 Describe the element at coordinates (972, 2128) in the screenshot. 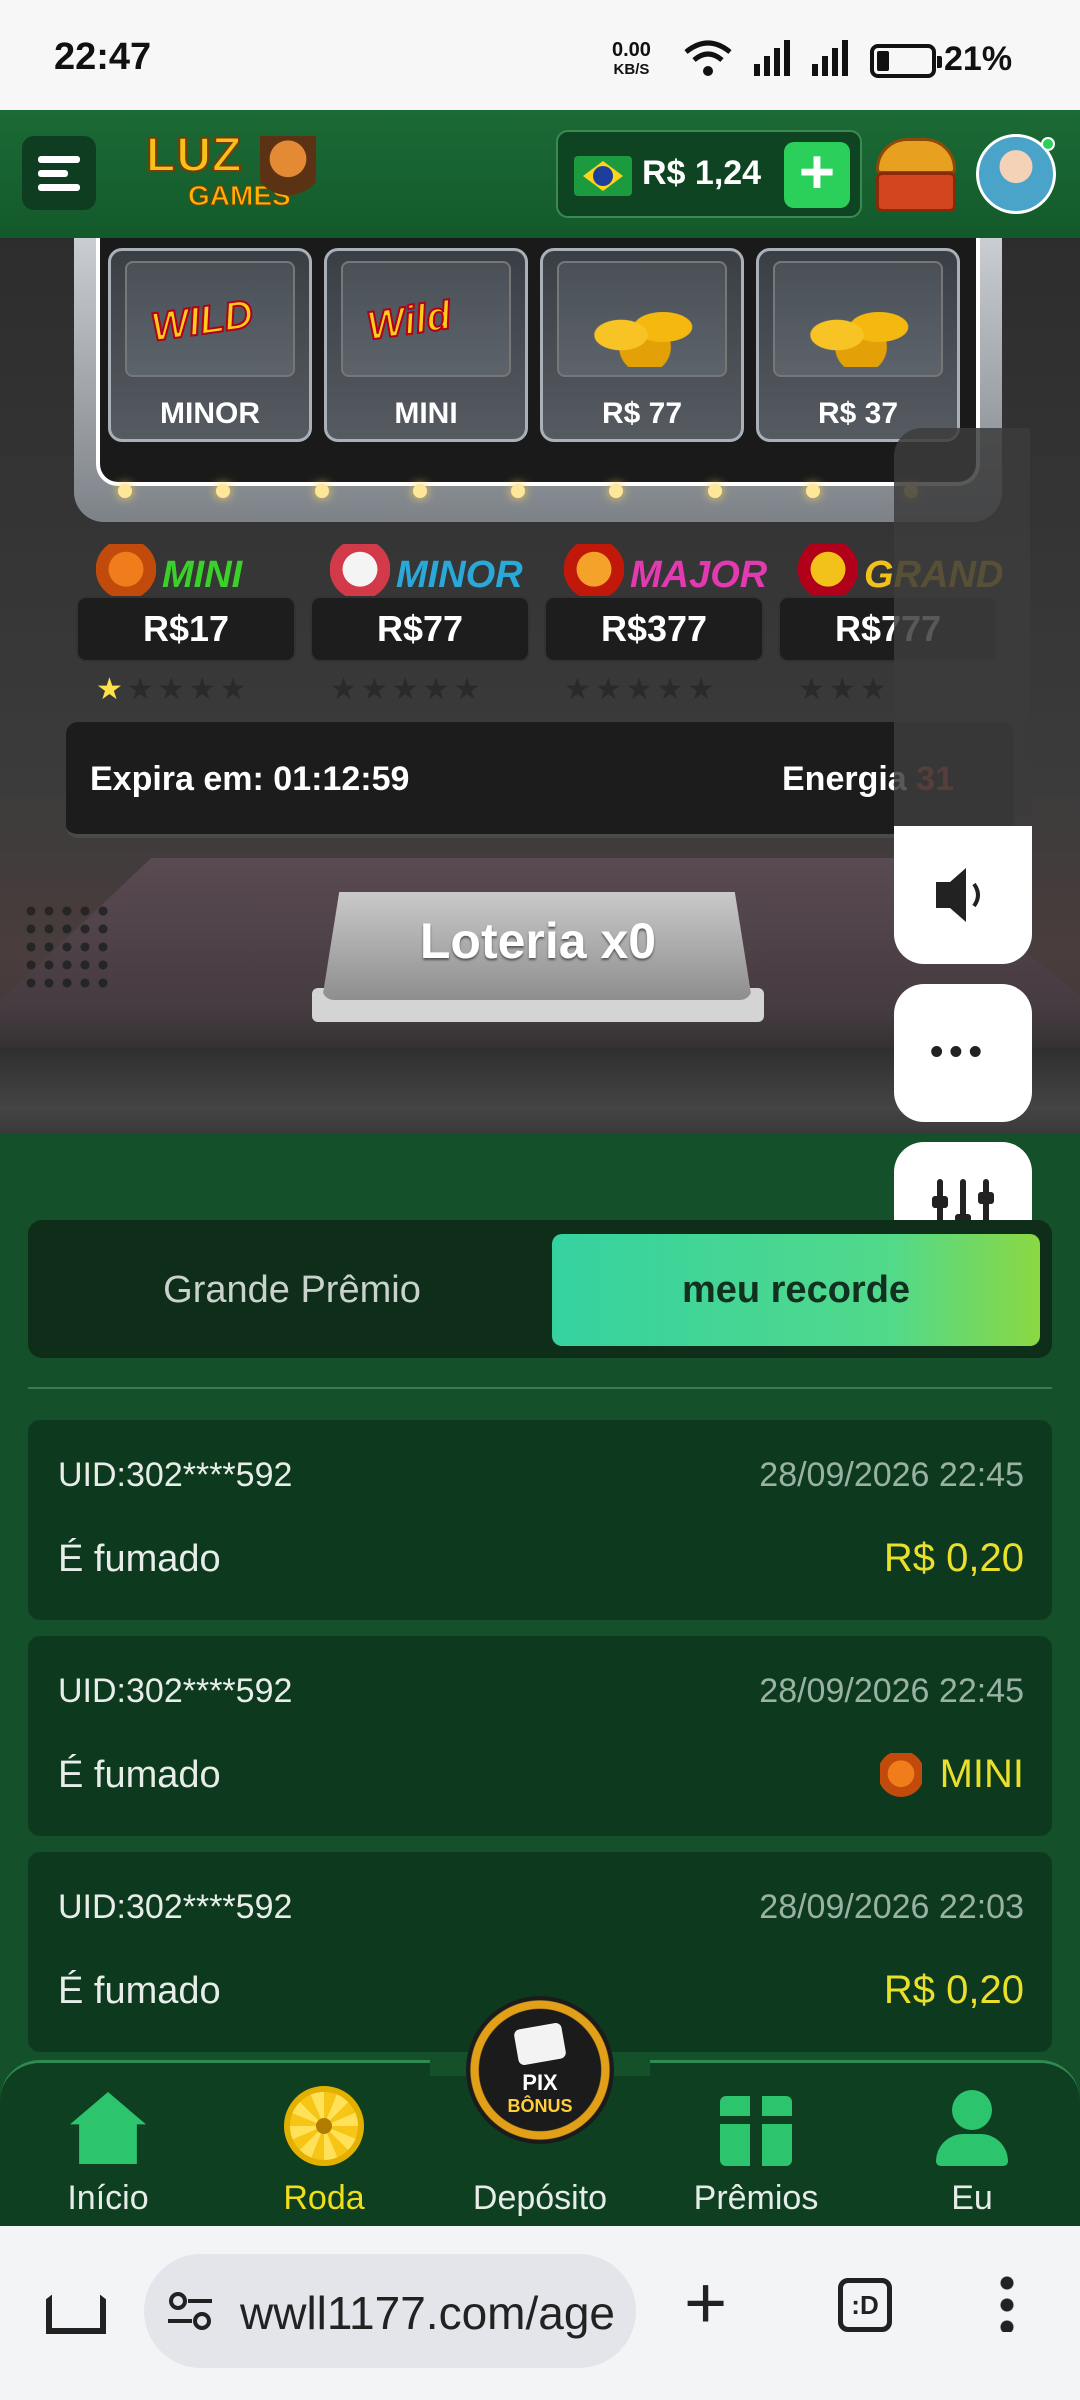

I see `user-icon` at that location.